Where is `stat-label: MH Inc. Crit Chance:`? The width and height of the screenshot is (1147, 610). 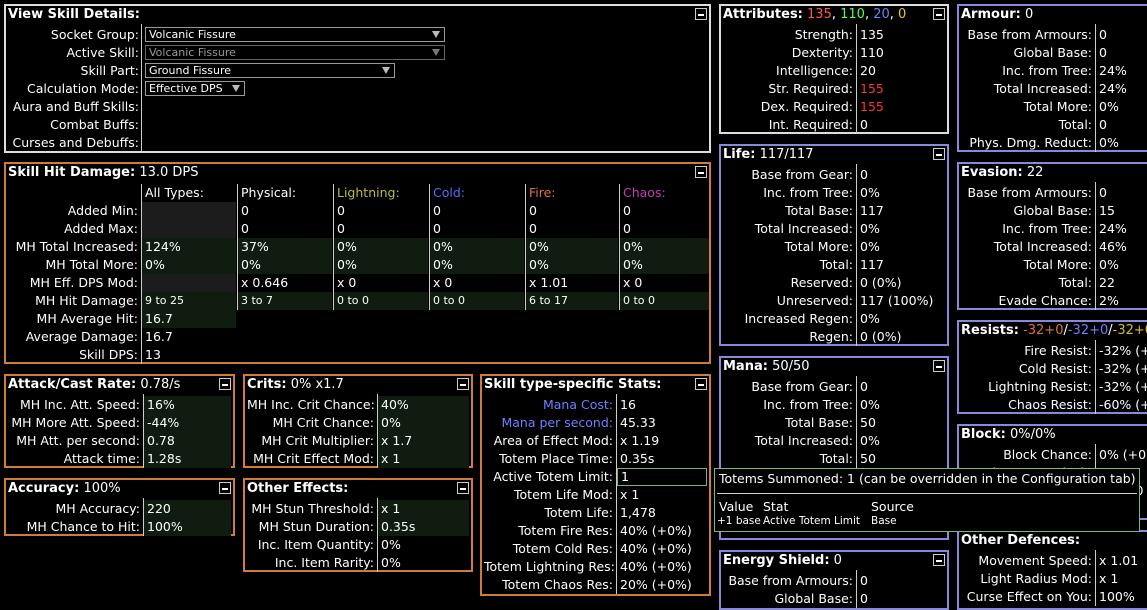
stat-label: MH Inc. Crit Chance: is located at coordinates (311, 404).